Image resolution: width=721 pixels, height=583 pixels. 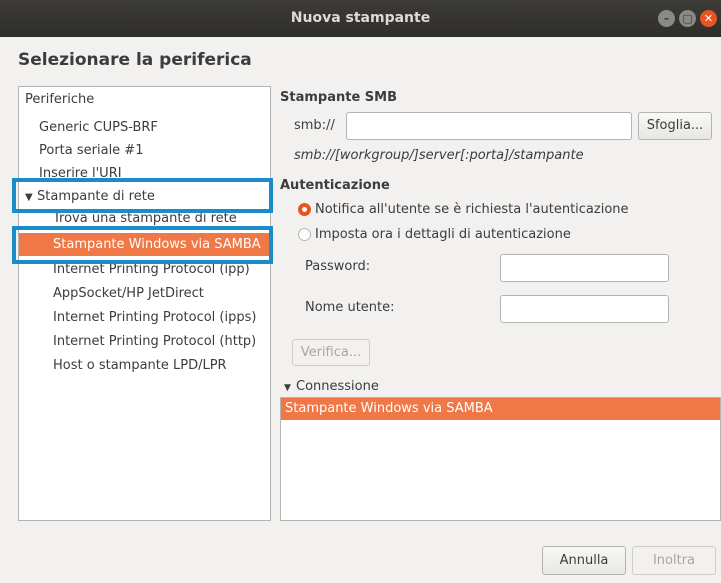 What do you see at coordinates (338, 266) in the screenshot?
I see `password-label: Password:` at bounding box center [338, 266].